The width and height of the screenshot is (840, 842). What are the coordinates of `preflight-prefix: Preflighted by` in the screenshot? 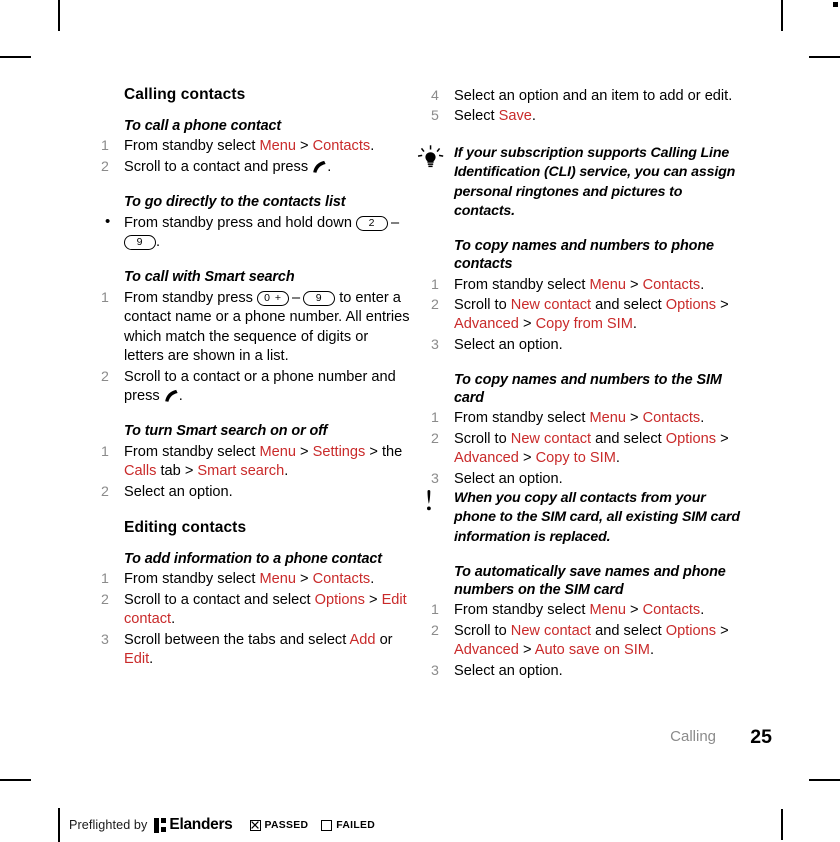 It's located at (108, 825).